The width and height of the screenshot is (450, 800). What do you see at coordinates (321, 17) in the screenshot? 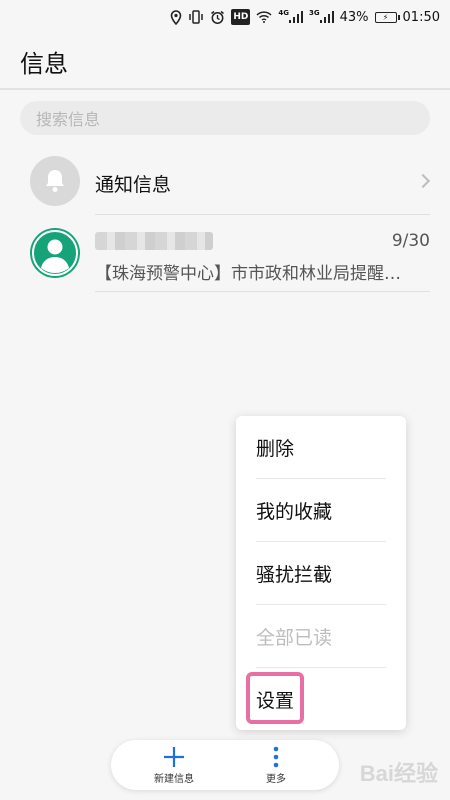
I see `signal-3g-icon: 3G` at bounding box center [321, 17].